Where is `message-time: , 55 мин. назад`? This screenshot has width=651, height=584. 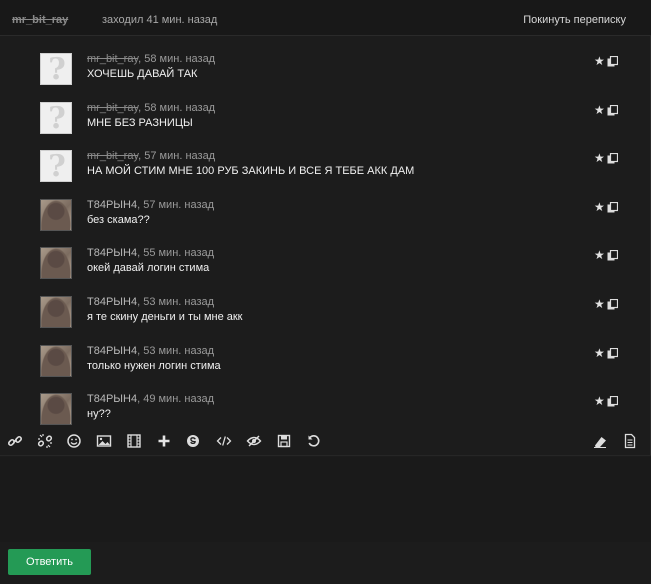 message-time: , 55 мин. назад is located at coordinates (176, 253).